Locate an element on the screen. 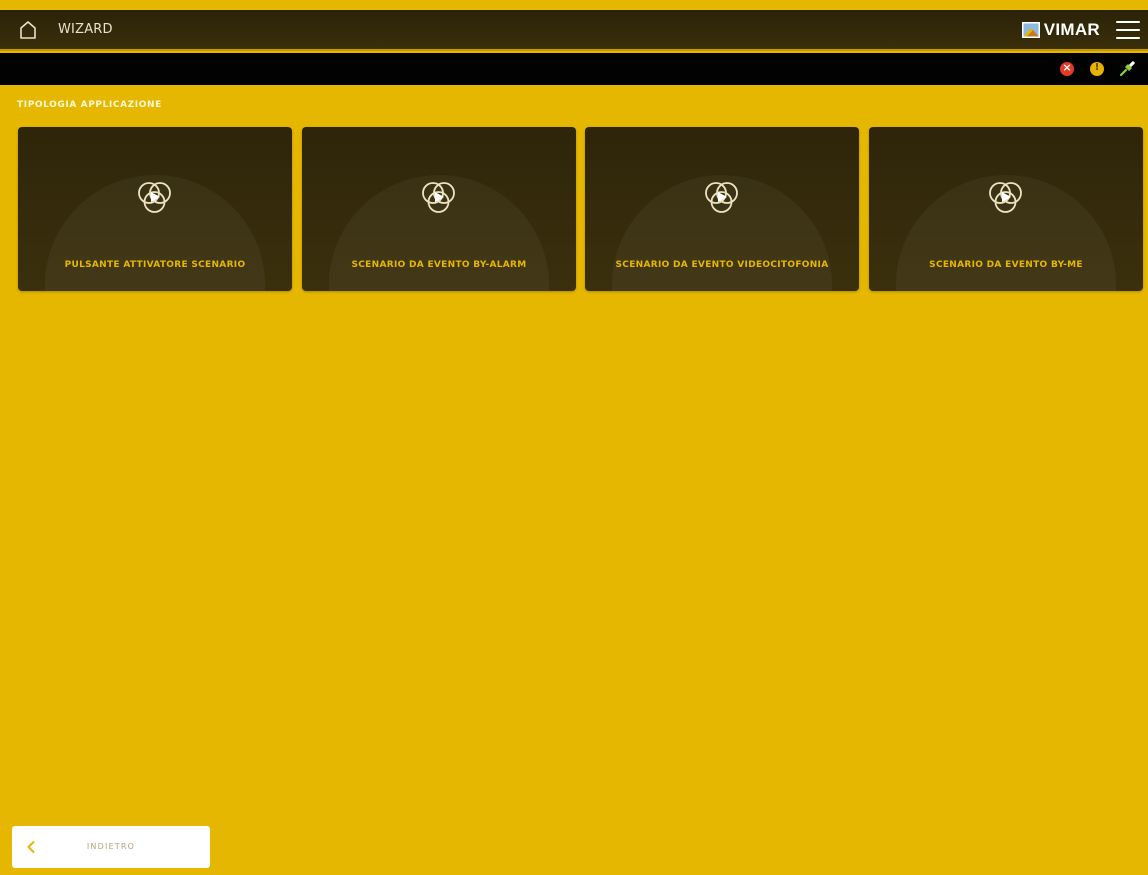 The width and height of the screenshot is (1148, 875). card-label: SCENARIO DA EVENTO BY-ME is located at coordinates (1006, 265).